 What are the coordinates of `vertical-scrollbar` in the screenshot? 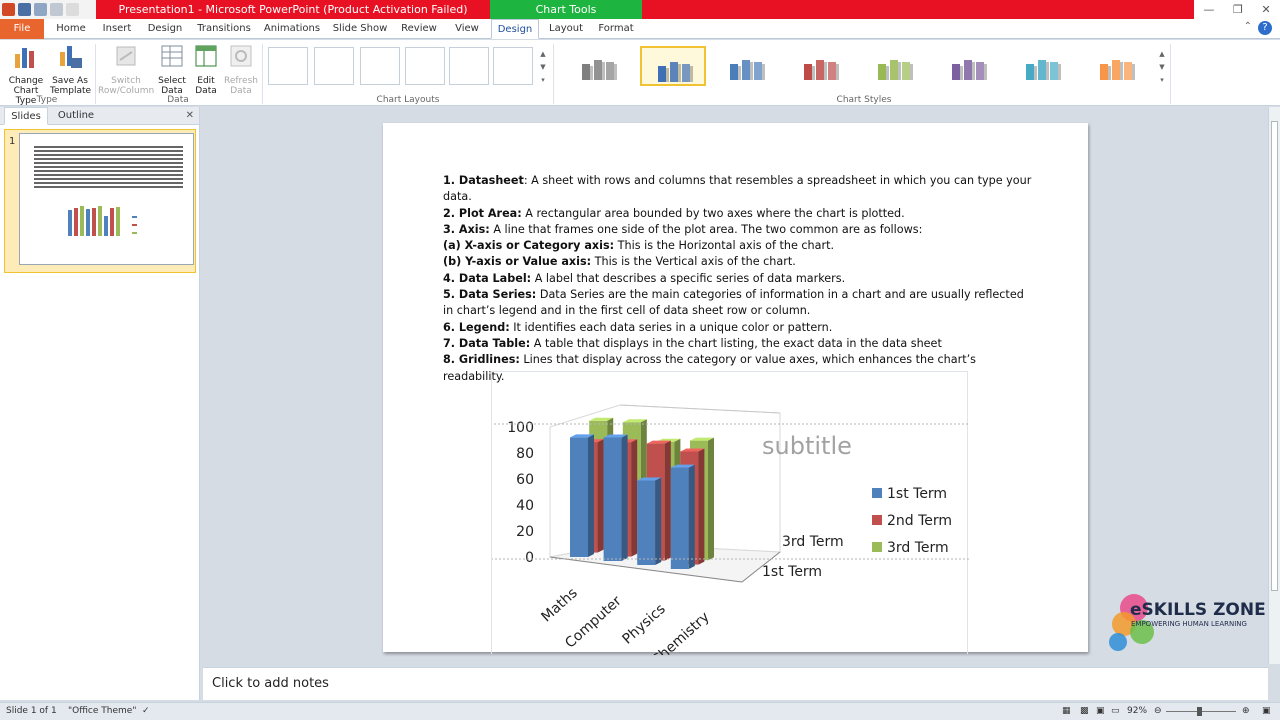 It's located at (1274, 385).